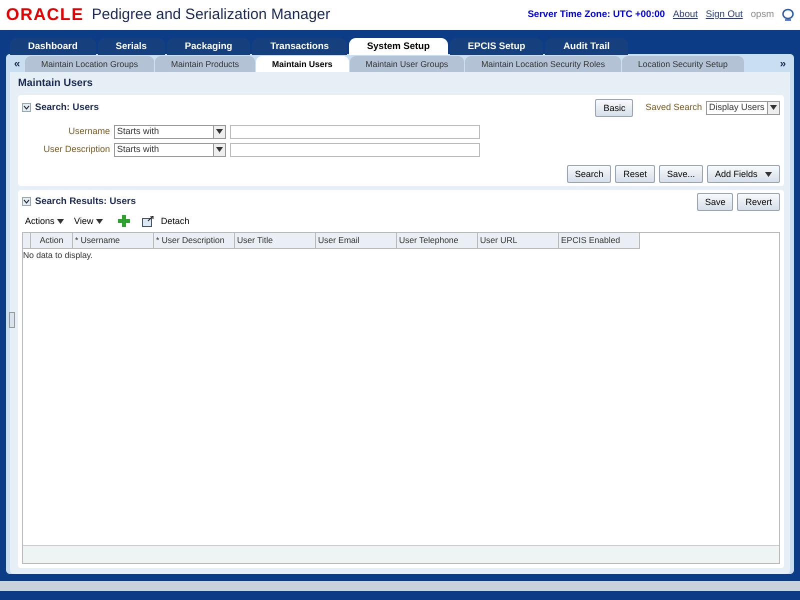 Image resolution: width=800 pixels, height=600 pixels. I want to click on detach-icon, so click(148, 221).